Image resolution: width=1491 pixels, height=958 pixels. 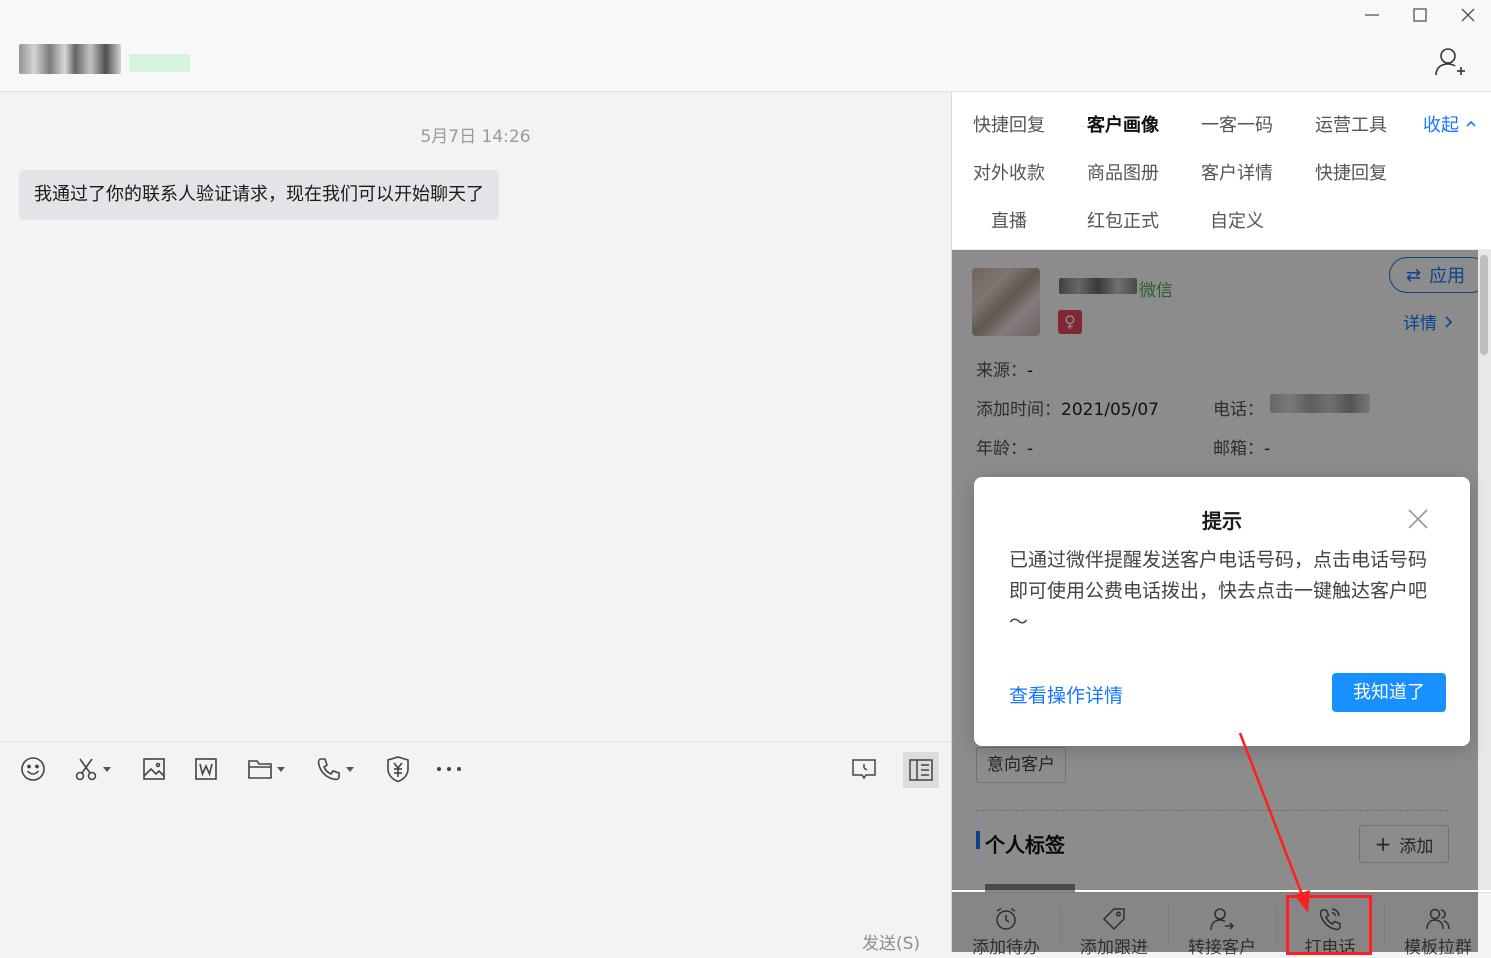 I want to click on word-doc-icon, so click(x=206, y=769).